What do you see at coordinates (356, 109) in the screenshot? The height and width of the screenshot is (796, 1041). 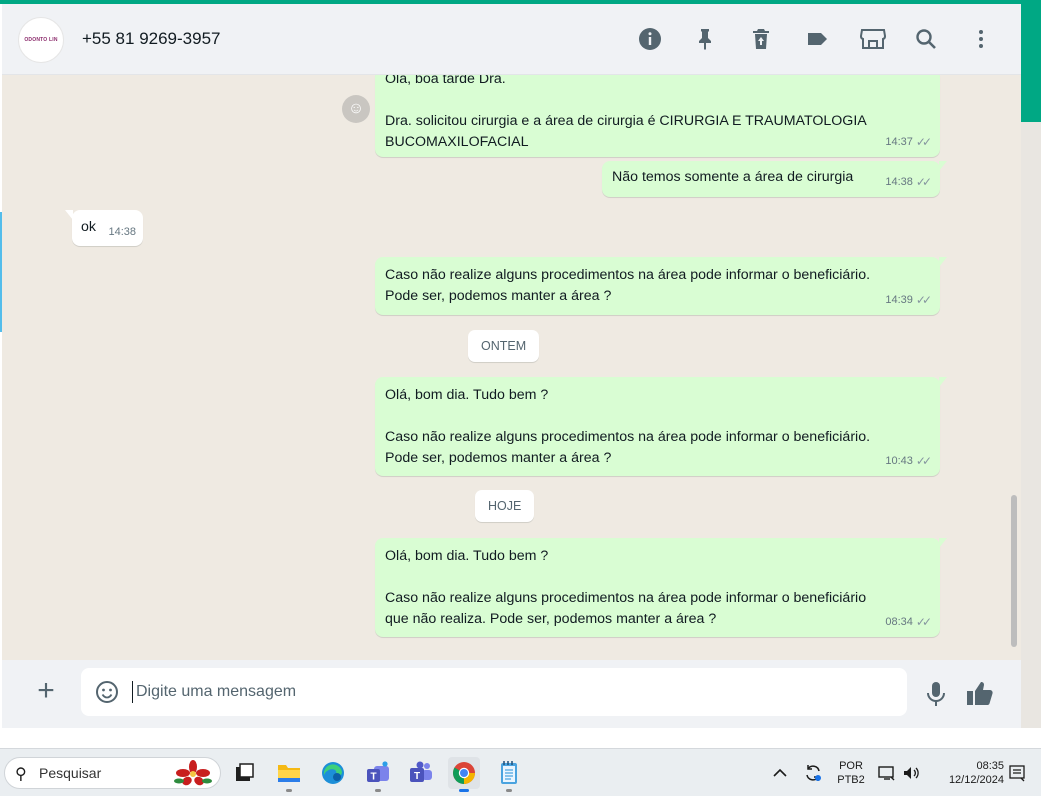 I see `react-emoji-icon: ☺` at bounding box center [356, 109].